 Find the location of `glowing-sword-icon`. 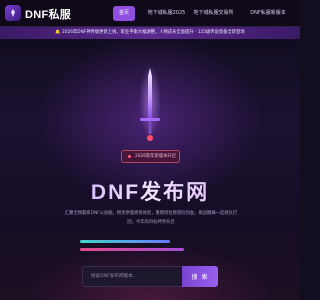

glowing-sword-icon is located at coordinates (150, 103).